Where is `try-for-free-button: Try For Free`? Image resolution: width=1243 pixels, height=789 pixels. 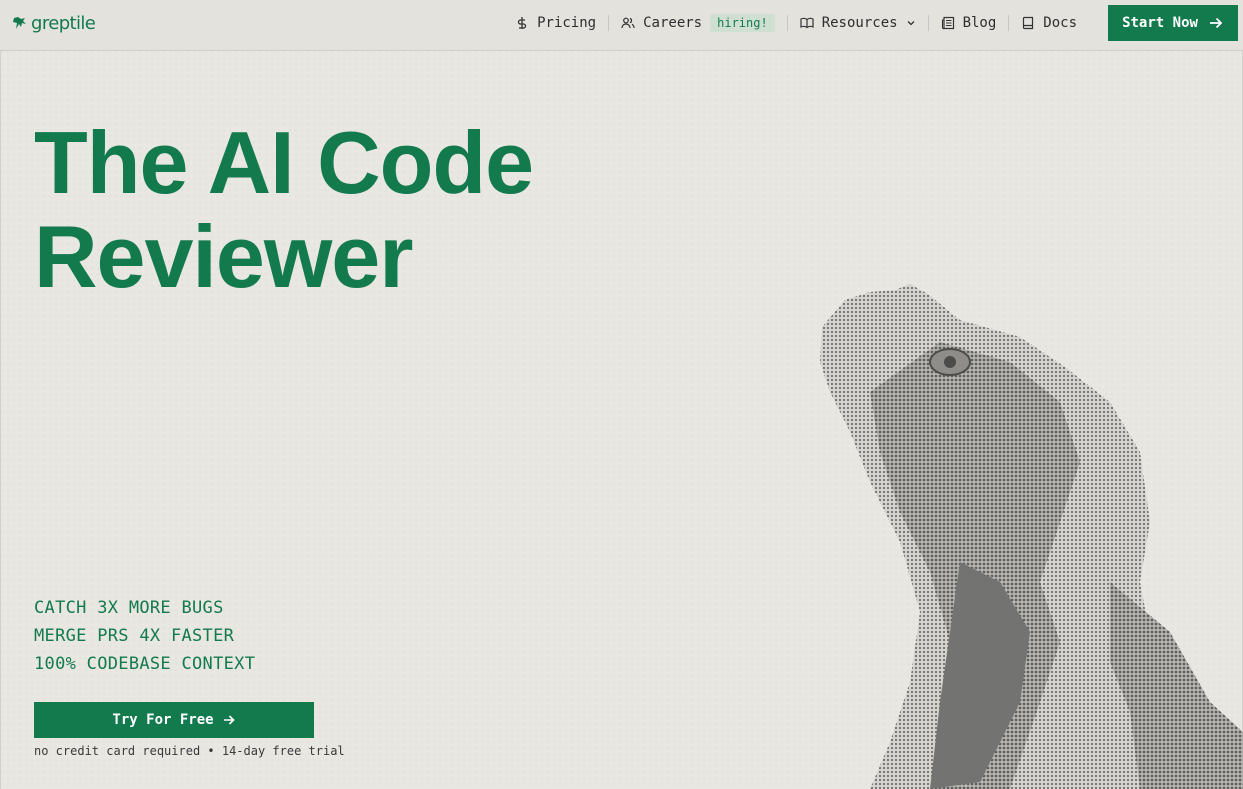 try-for-free-button: Try For Free is located at coordinates (174, 720).